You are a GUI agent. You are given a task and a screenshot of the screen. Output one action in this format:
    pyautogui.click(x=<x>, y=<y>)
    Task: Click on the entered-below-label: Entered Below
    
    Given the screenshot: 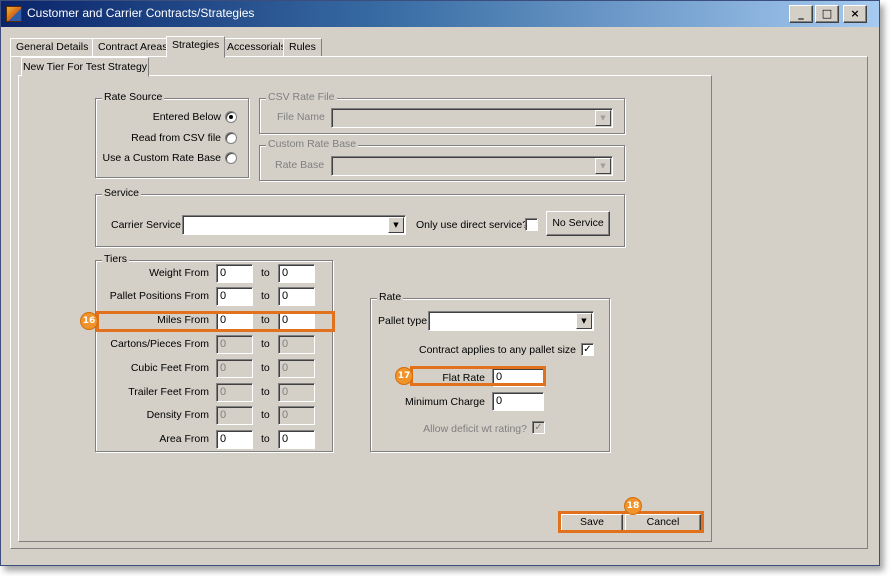 What is the action you would take?
    pyautogui.click(x=186, y=117)
    